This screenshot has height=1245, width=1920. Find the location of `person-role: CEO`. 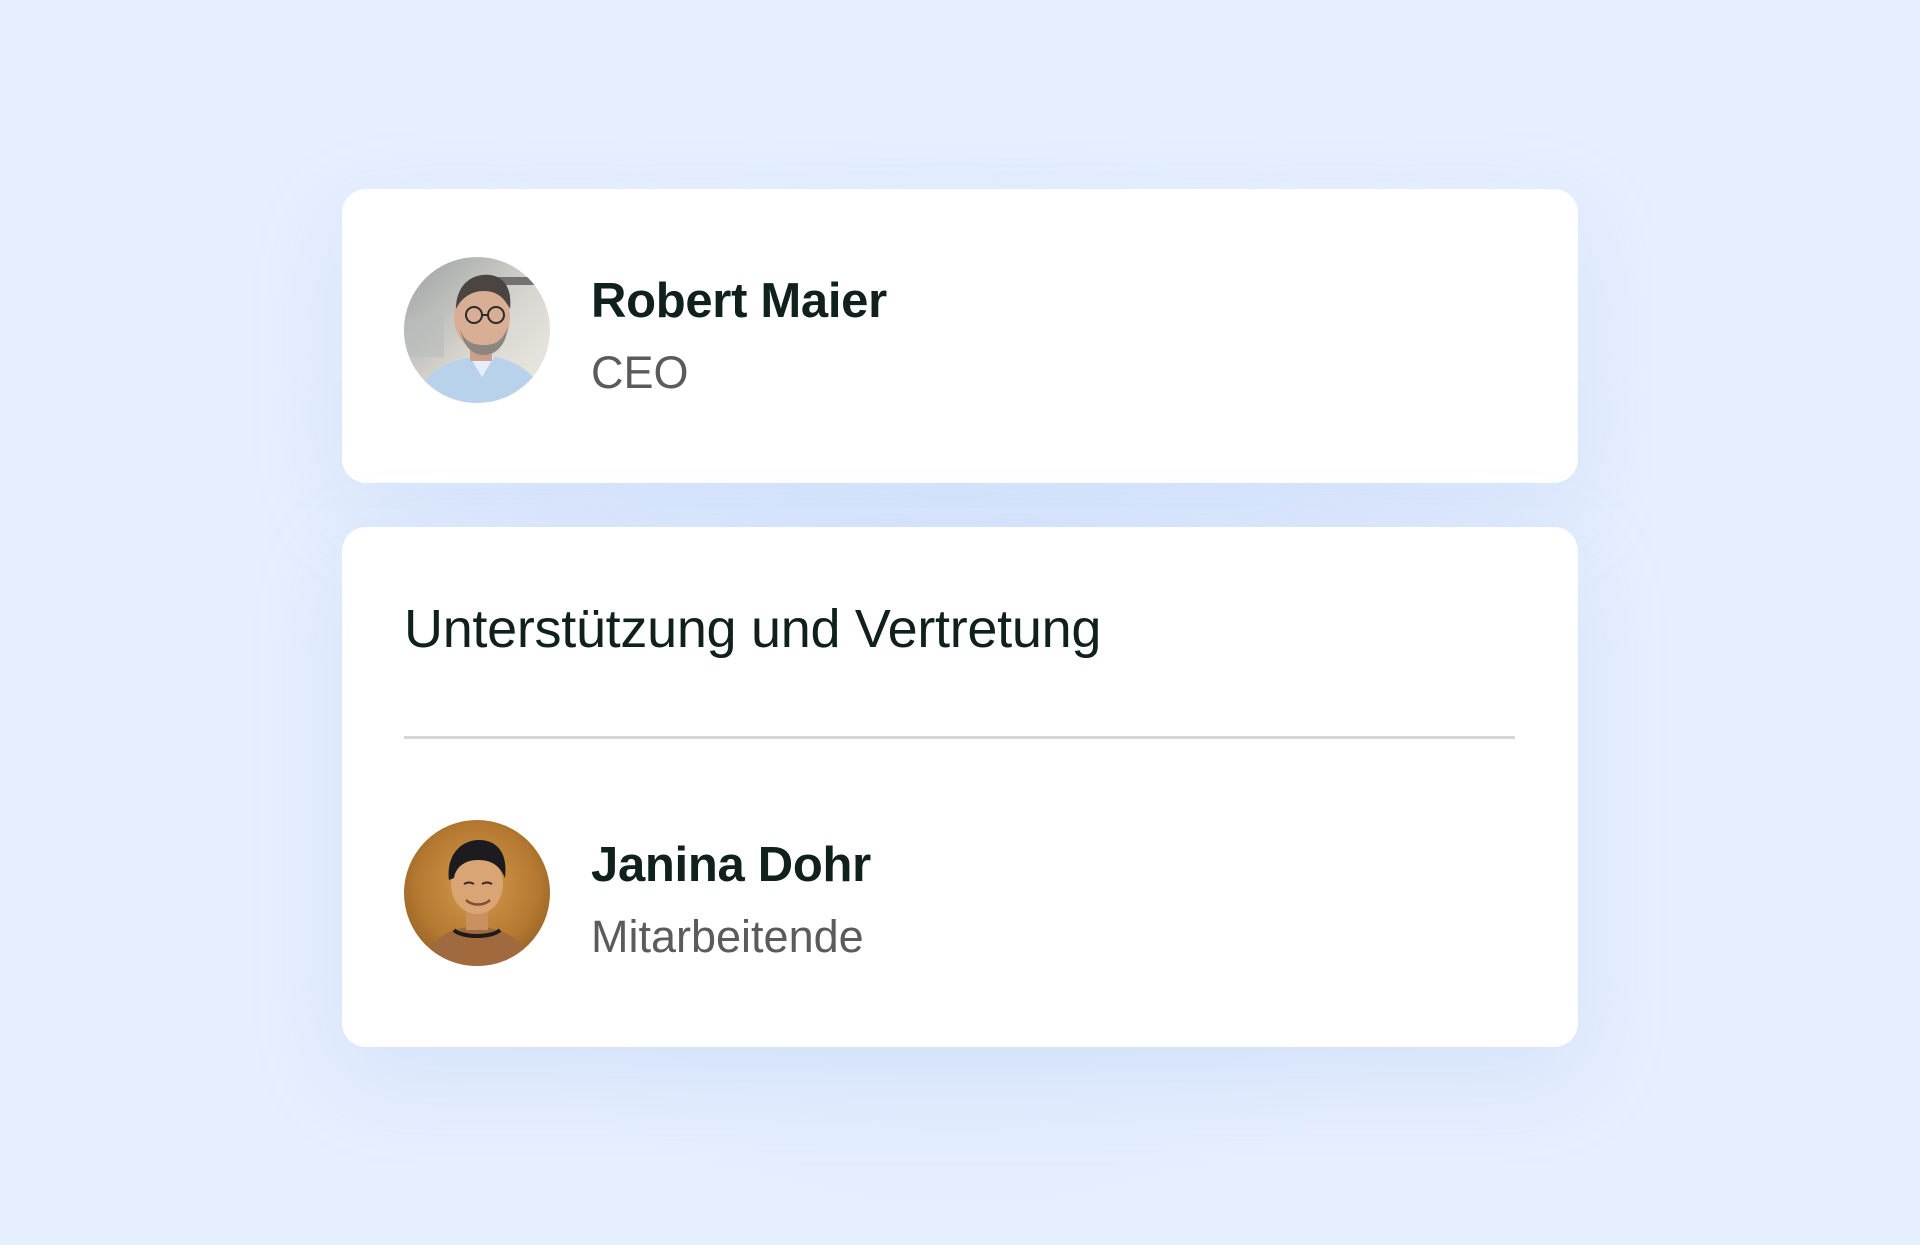

person-role: CEO is located at coordinates (640, 372).